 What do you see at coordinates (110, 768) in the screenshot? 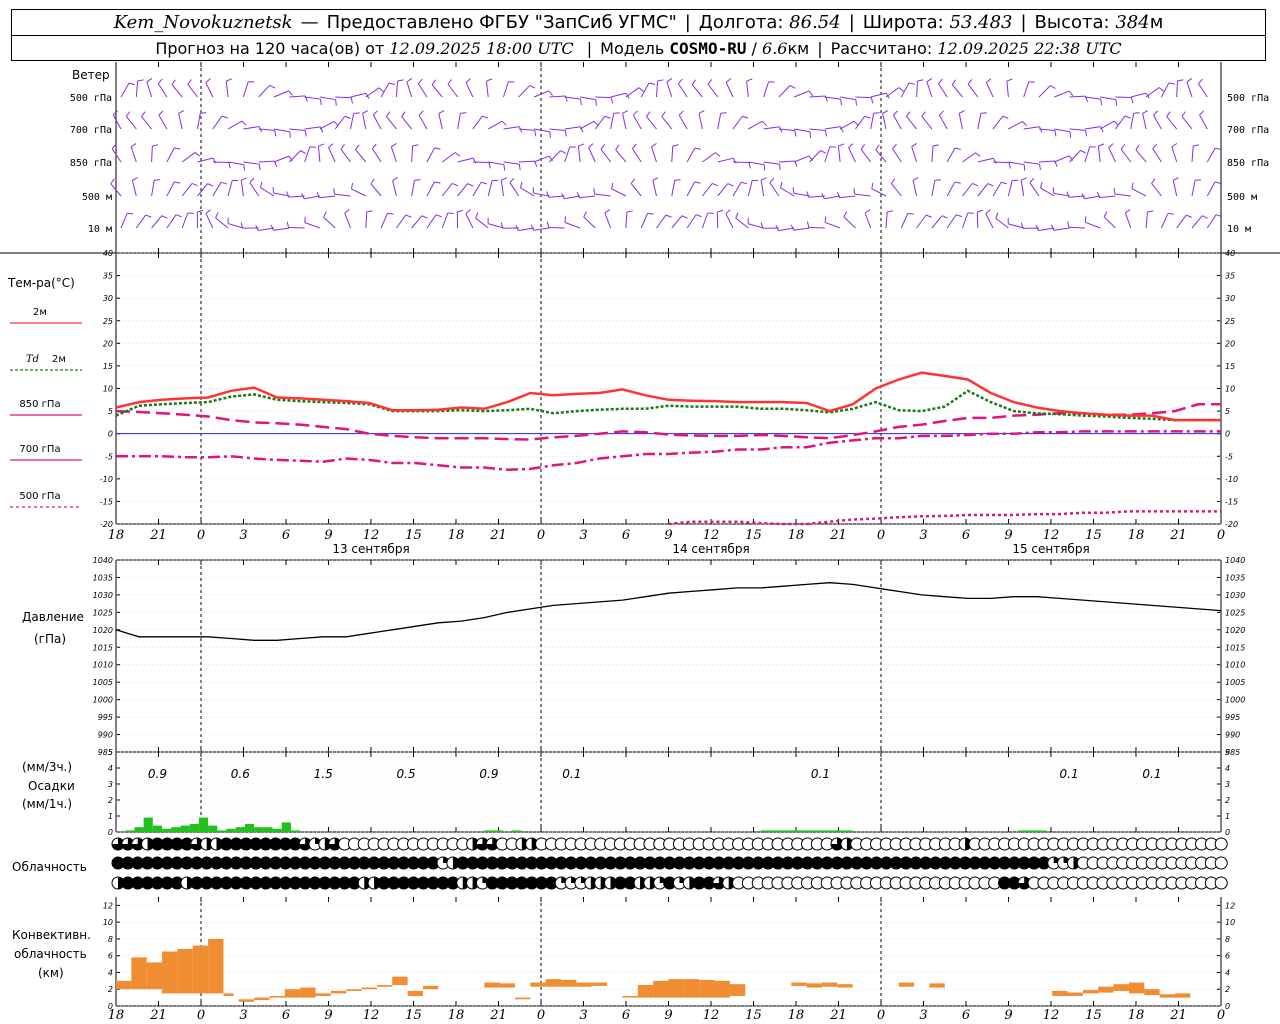
I see `prec-y-label-left: 4` at bounding box center [110, 768].